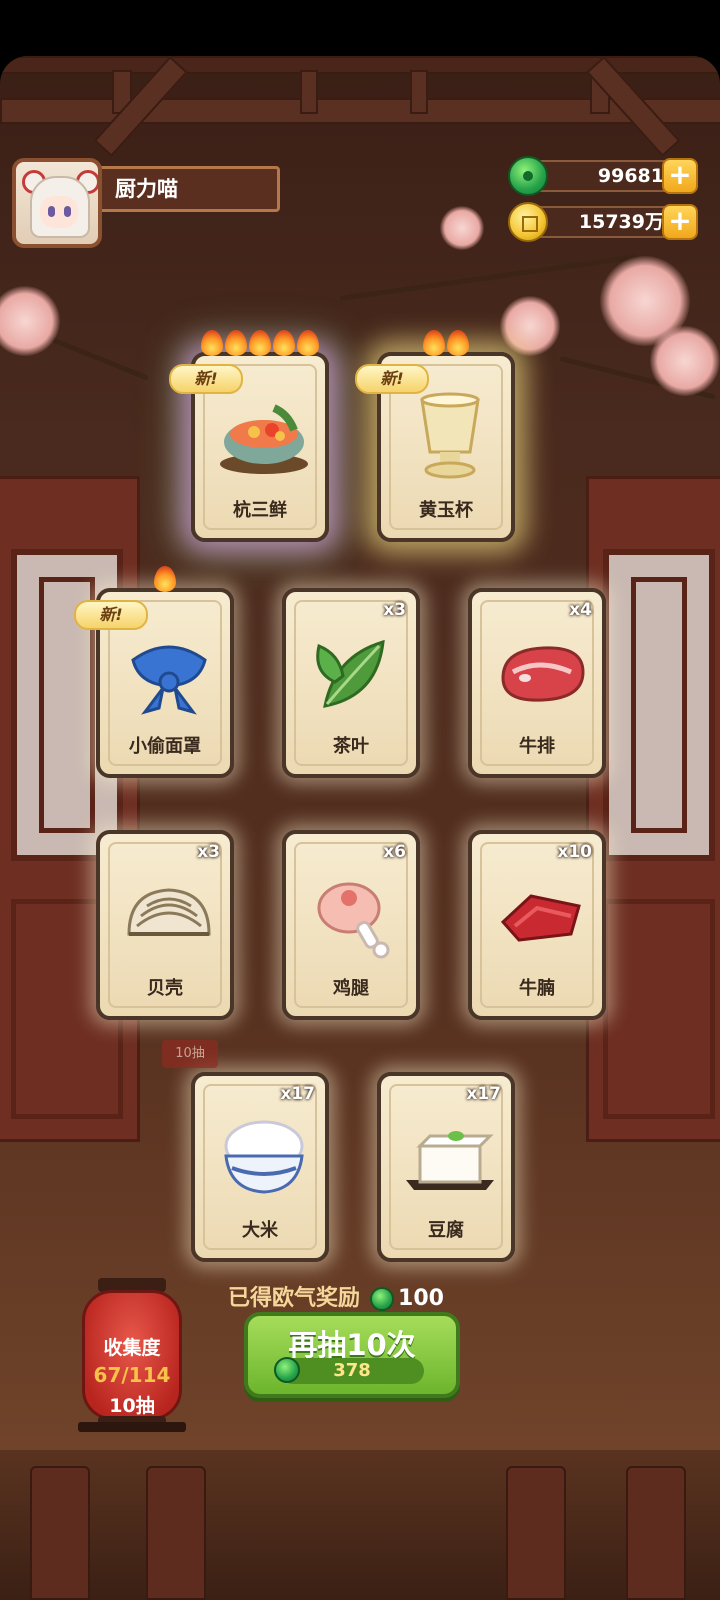  I want to click on draw-cost: 378, so click(349, 1370).